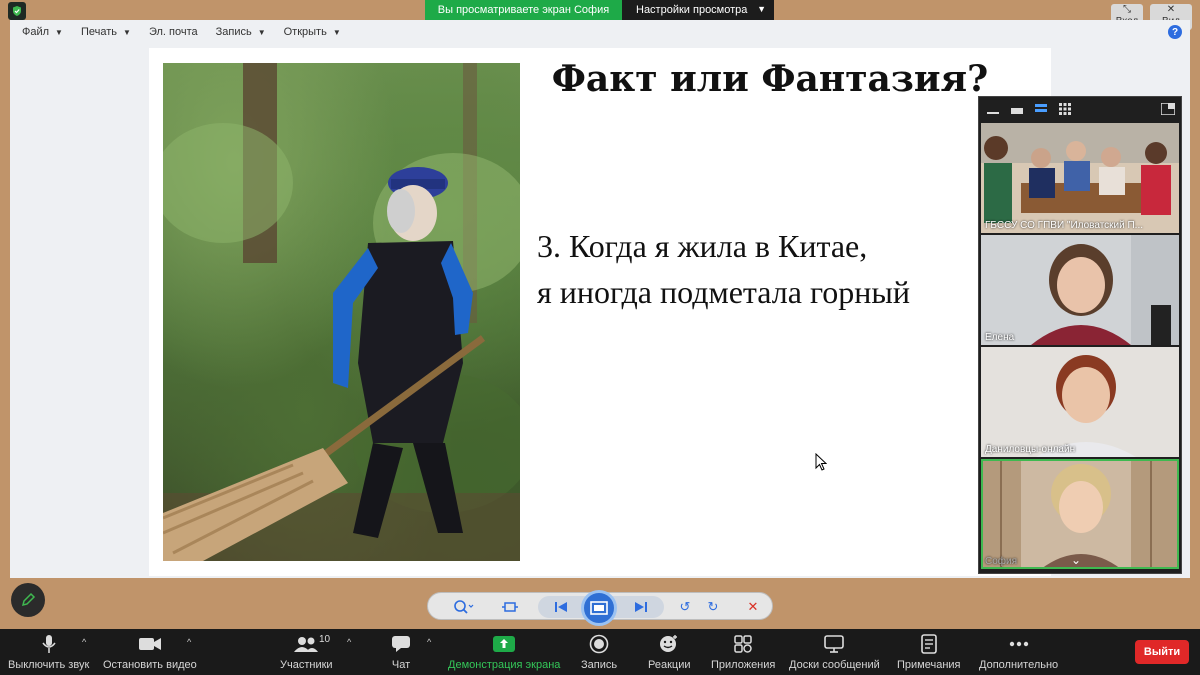 Image resolution: width=1200 pixels, height=675 pixels. Describe the element at coordinates (929, 665) in the screenshot. I see `notes-label: Примечания` at that location.